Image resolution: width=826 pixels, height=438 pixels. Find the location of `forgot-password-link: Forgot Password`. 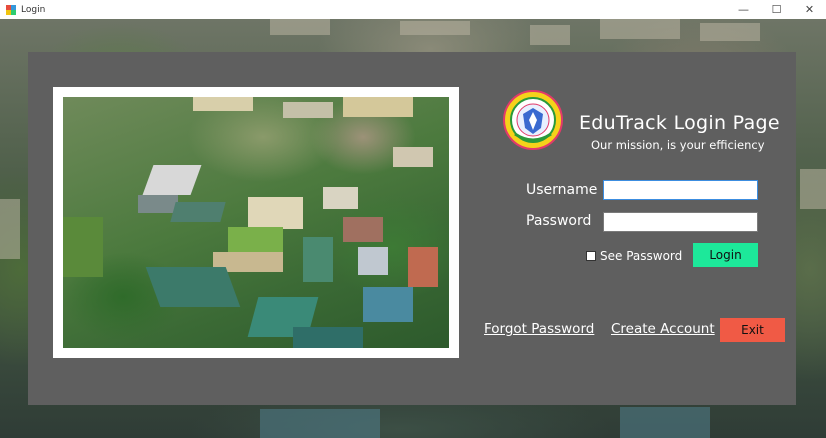

forgot-password-link: Forgot Password is located at coordinates (539, 329).